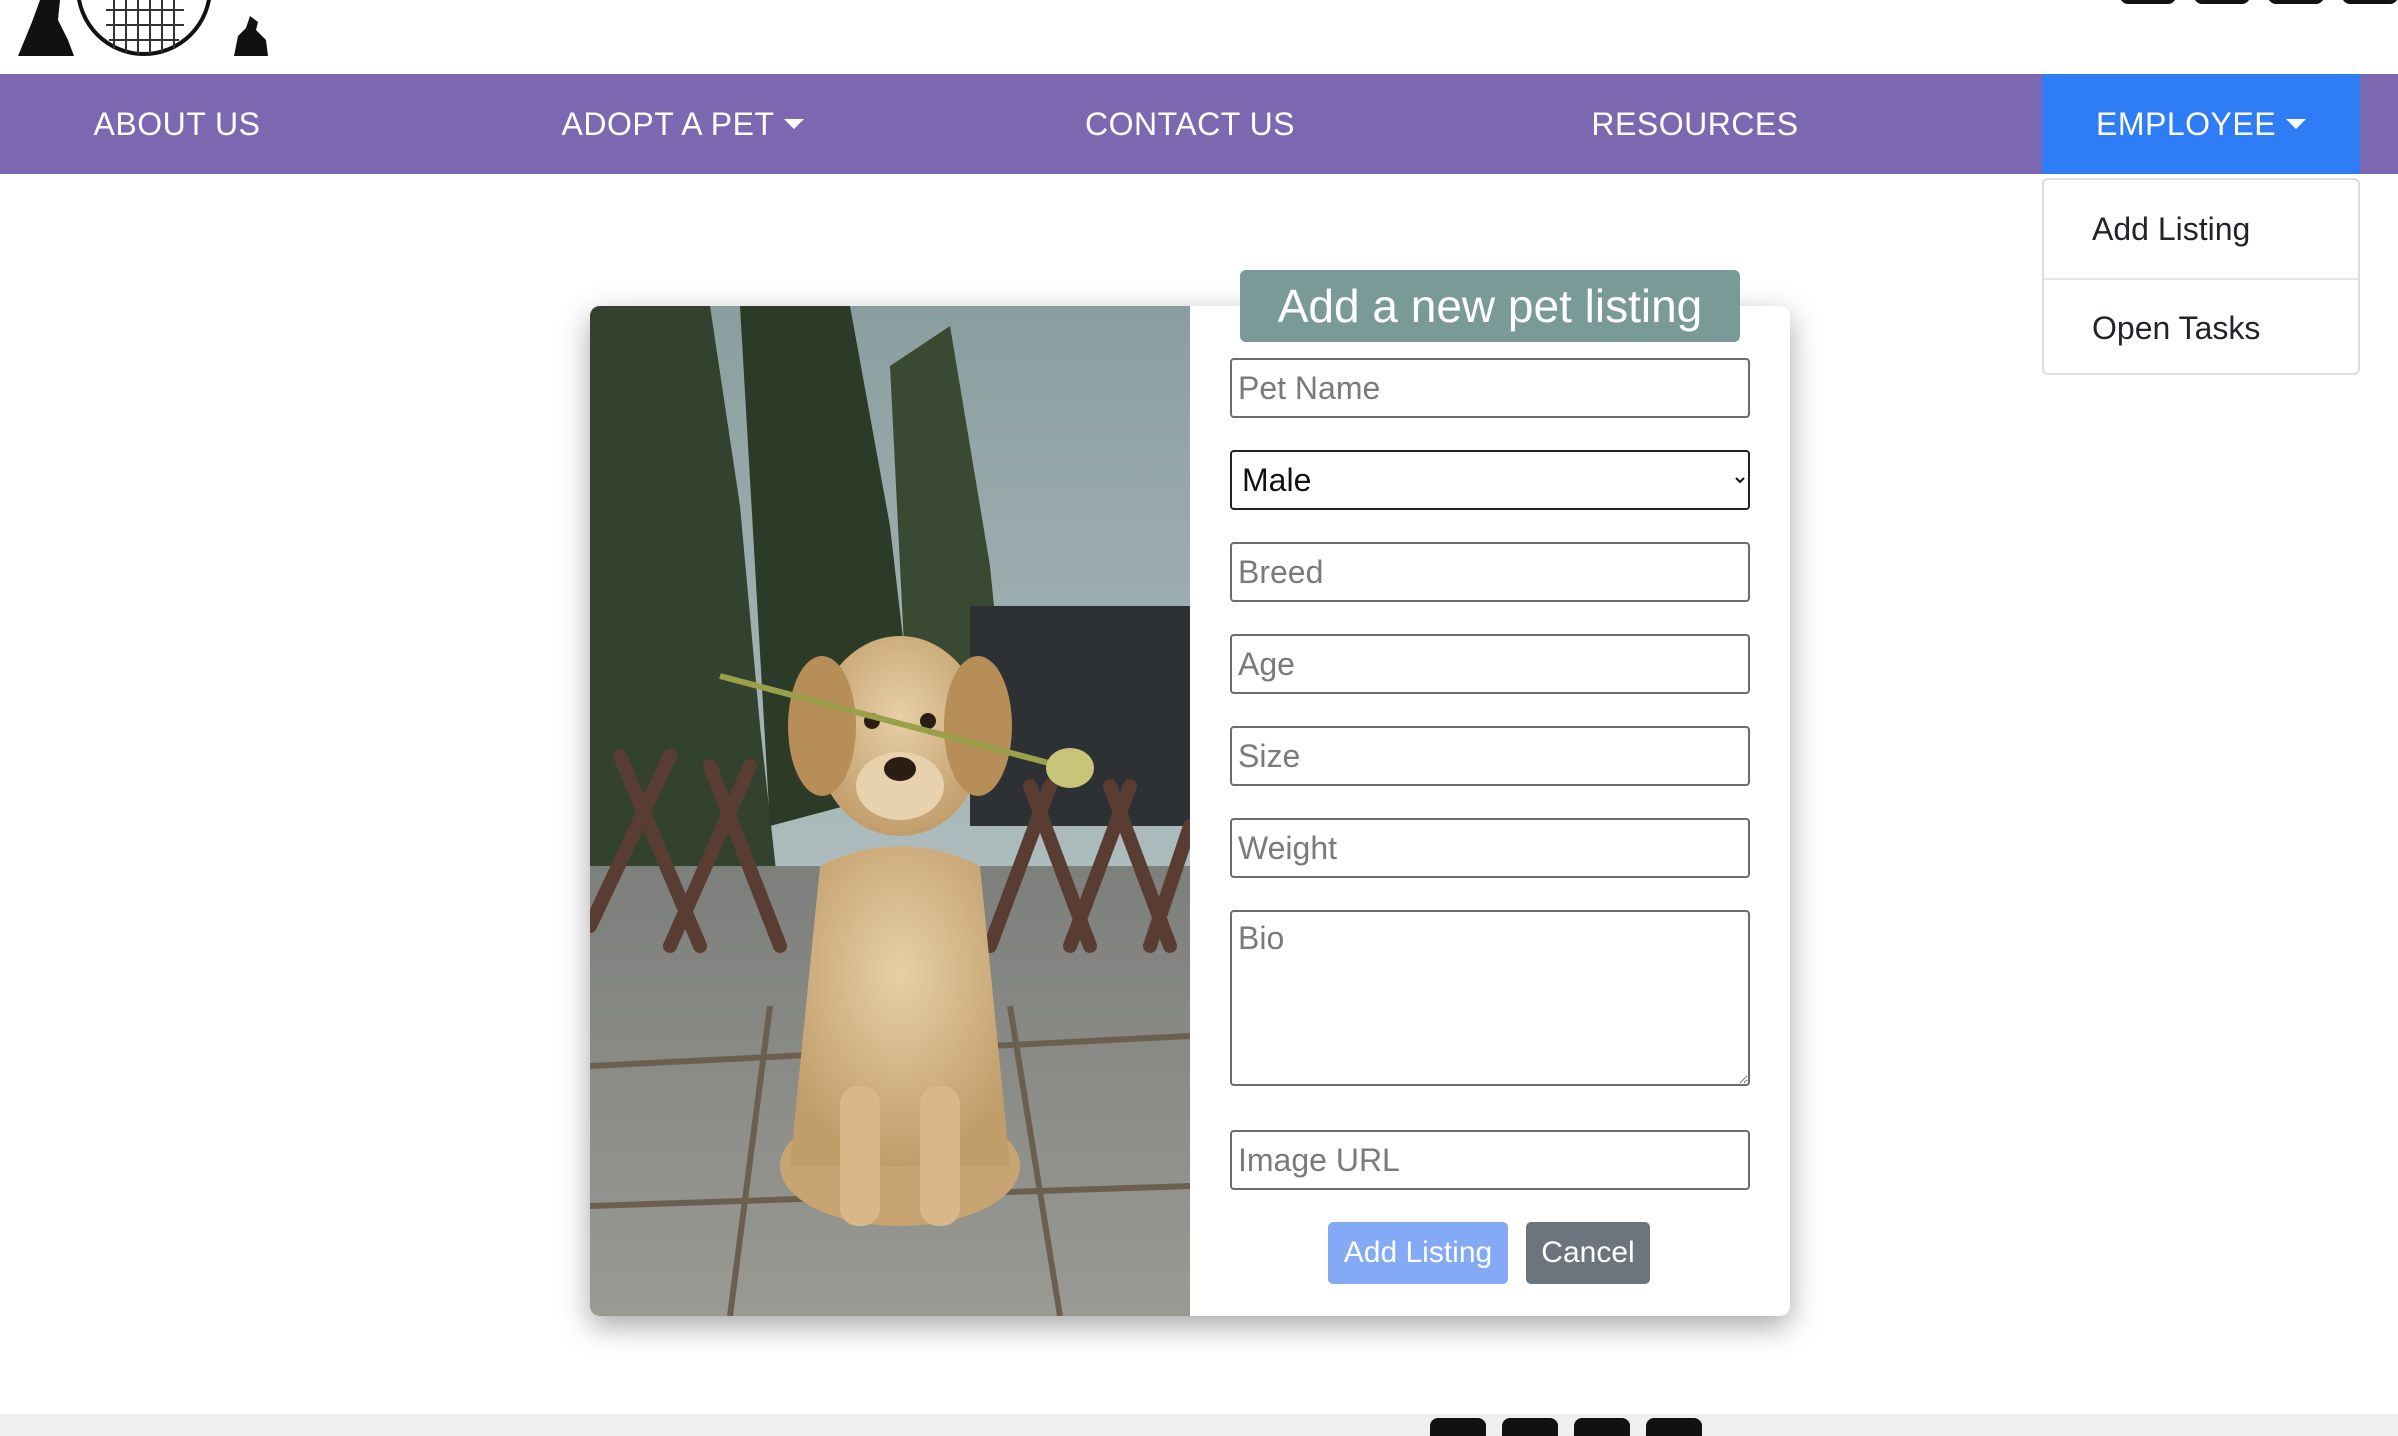 This screenshot has height=1436, width=2398. What do you see at coordinates (1566, 1427) in the screenshot?
I see `footer-social-links` at bounding box center [1566, 1427].